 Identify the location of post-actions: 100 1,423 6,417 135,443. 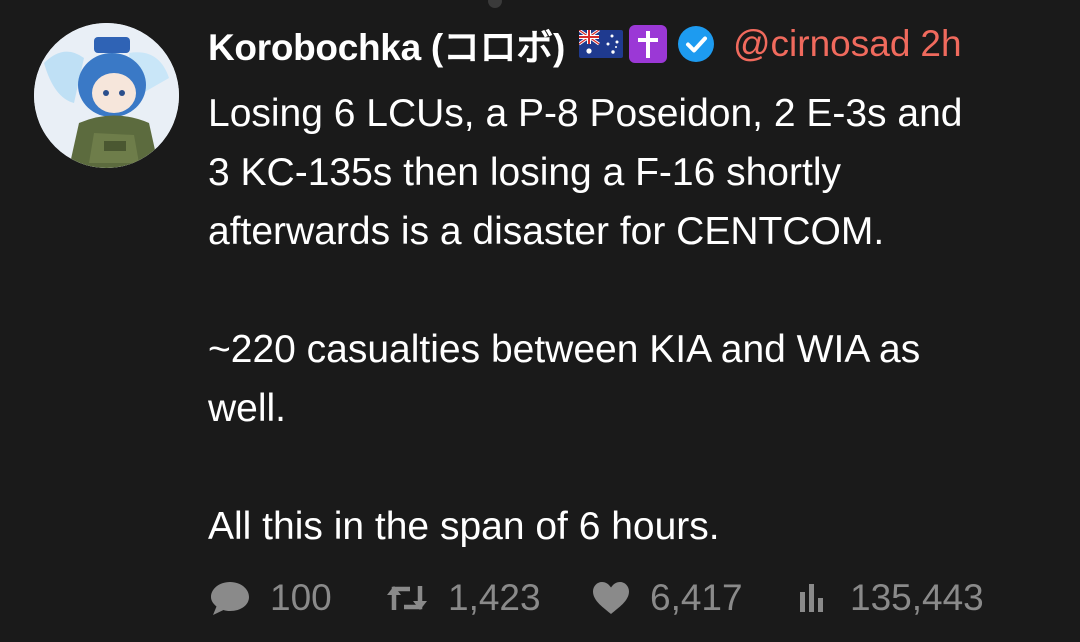
(596, 598).